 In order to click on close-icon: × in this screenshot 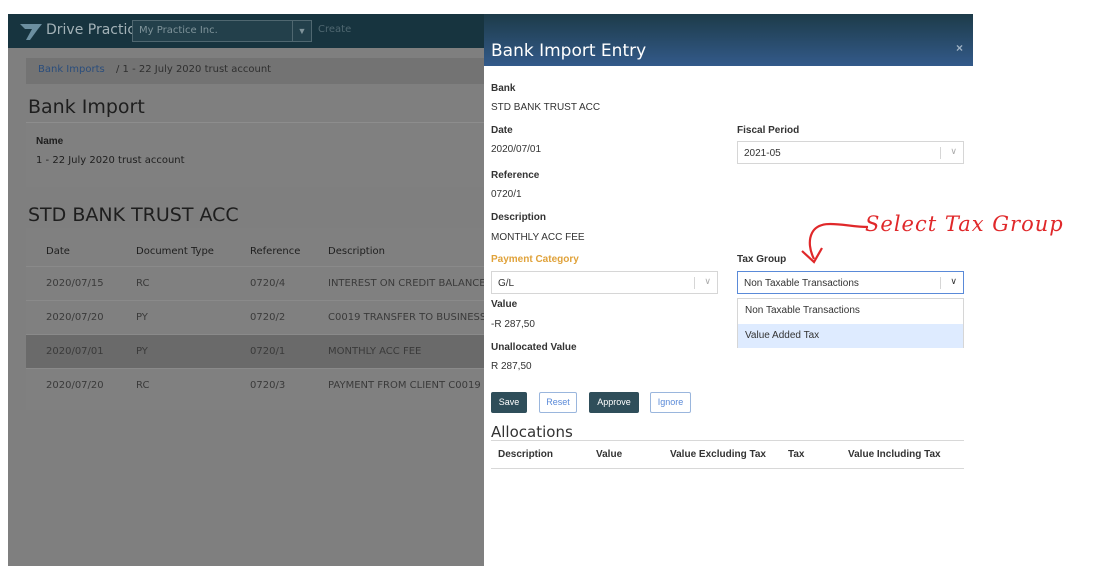, I will do `click(959, 48)`.